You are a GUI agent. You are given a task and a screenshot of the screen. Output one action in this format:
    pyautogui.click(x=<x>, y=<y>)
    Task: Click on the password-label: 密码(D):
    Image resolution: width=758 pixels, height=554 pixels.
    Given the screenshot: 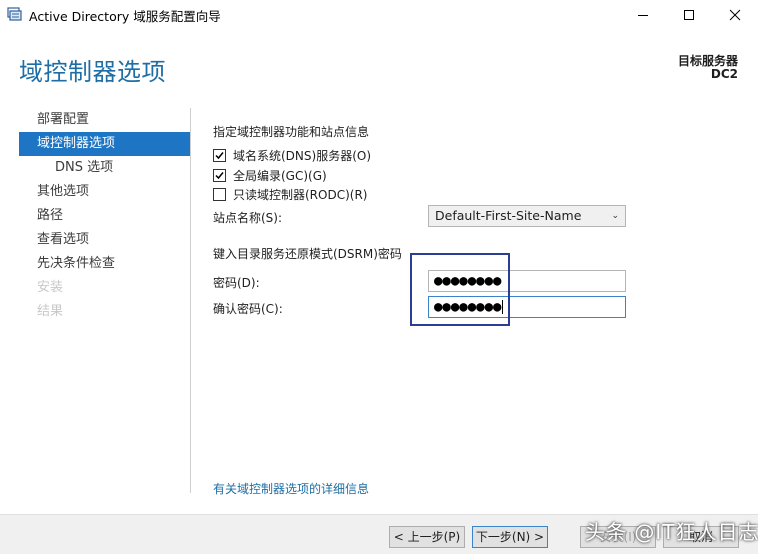 What is the action you would take?
    pyautogui.click(x=236, y=283)
    